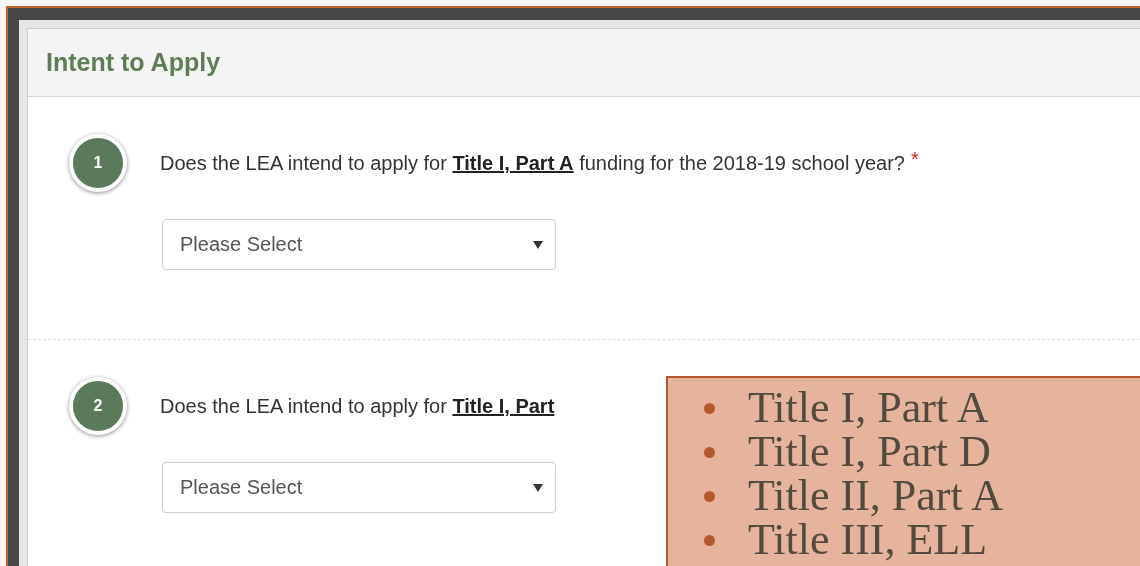 This screenshot has width=1140, height=566. What do you see at coordinates (876, 496) in the screenshot?
I see `list-item: Title II, Part A` at bounding box center [876, 496].